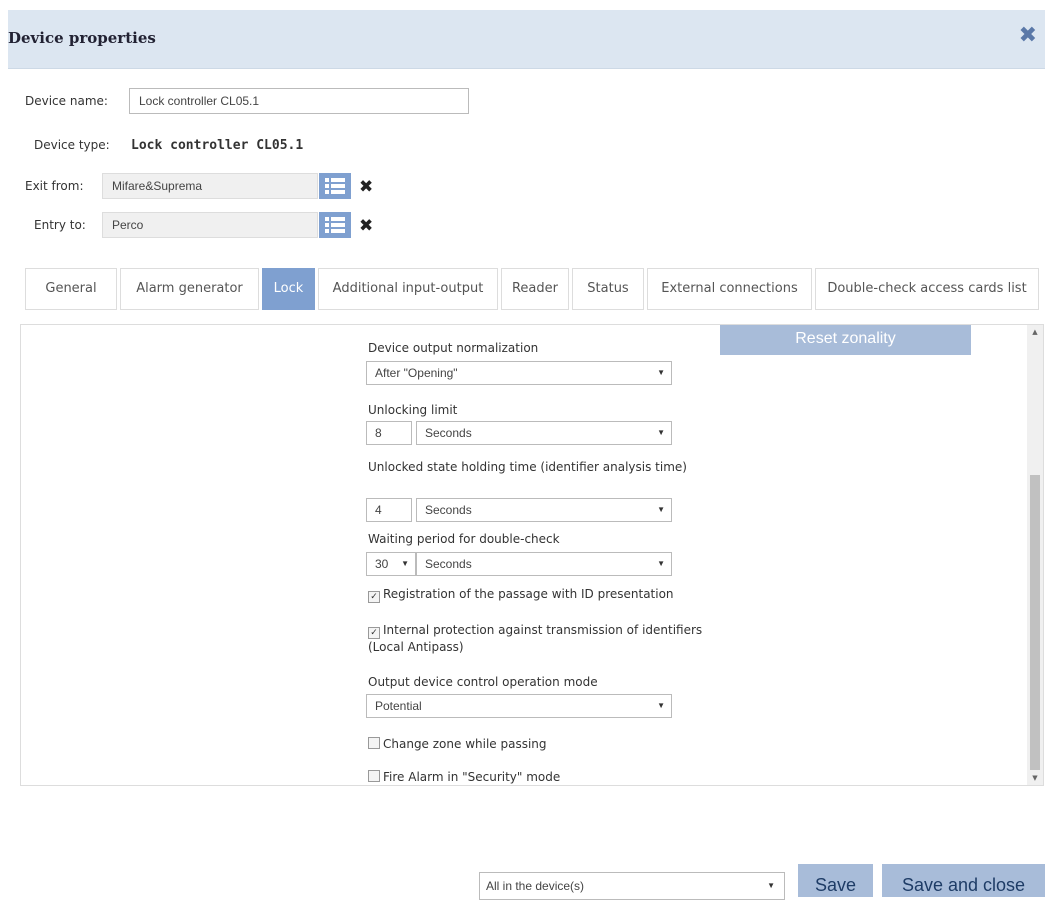 The width and height of the screenshot is (1045, 906). I want to click on scroll-up-icon: ▲, so click(1035, 332).